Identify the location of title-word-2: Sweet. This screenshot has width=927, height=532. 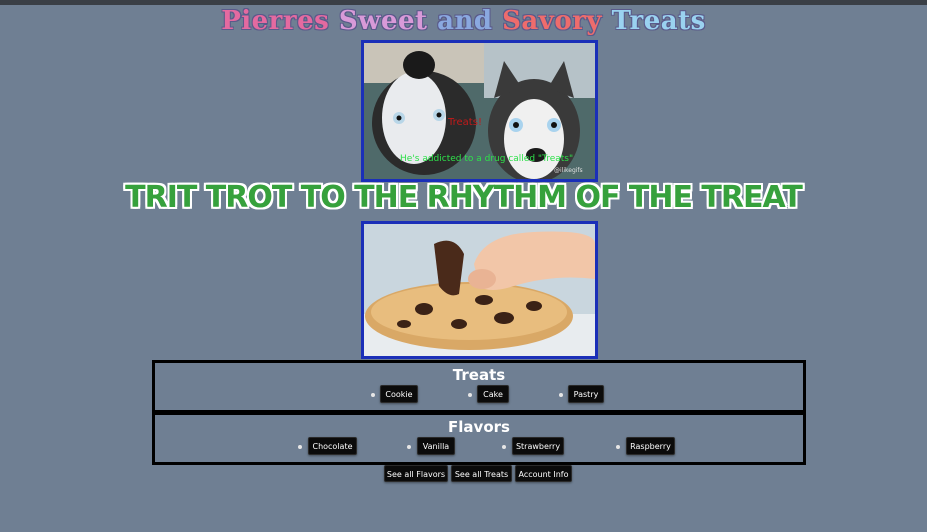
(383, 21).